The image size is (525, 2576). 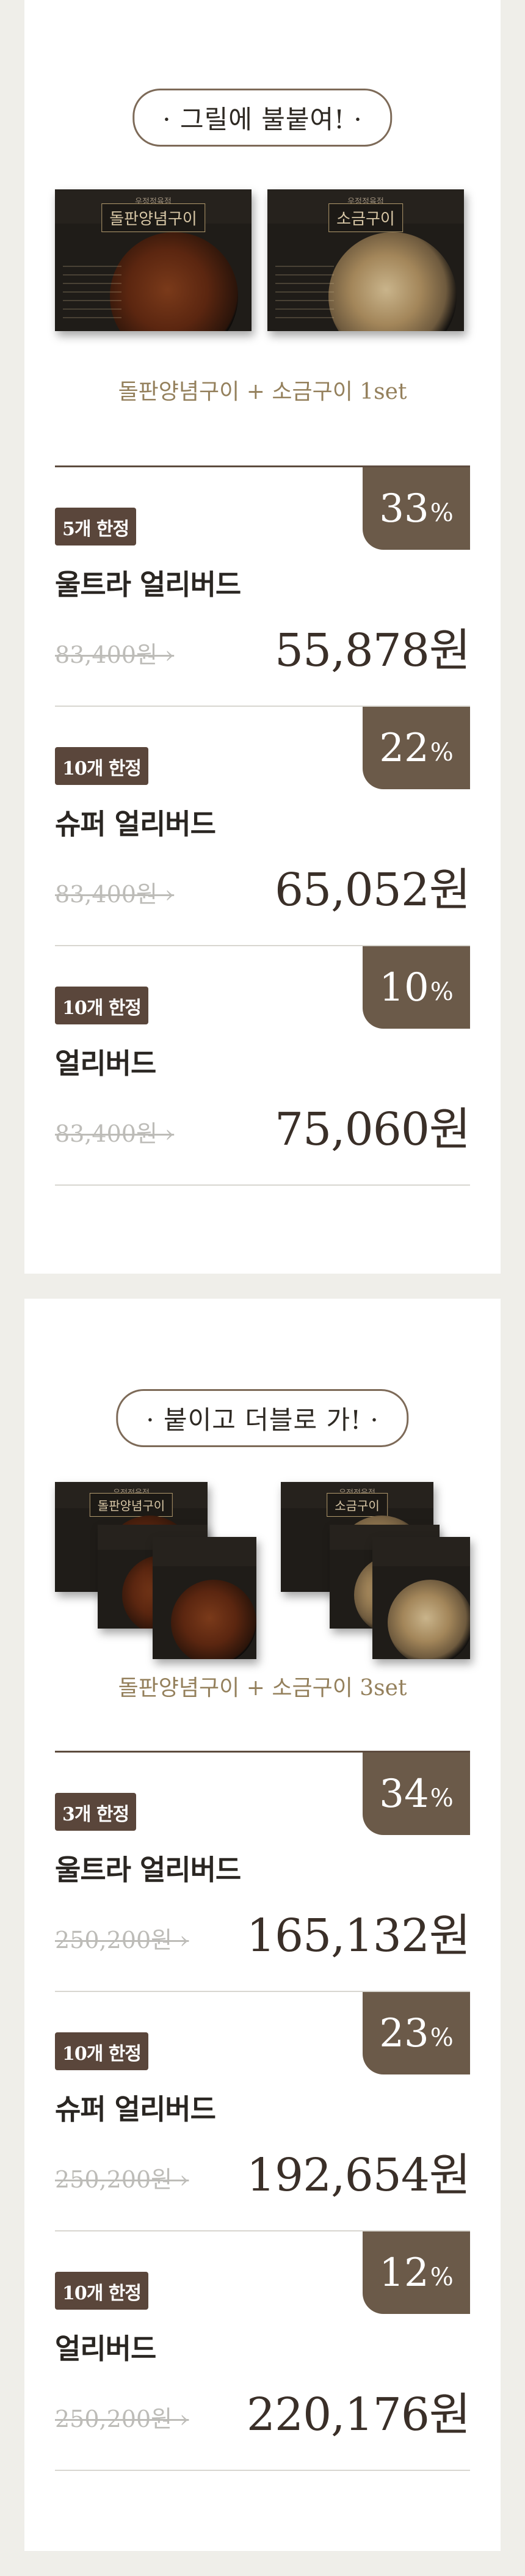 What do you see at coordinates (416, 508) in the screenshot?
I see `discount-tag: 33%` at bounding box center [416, 508].